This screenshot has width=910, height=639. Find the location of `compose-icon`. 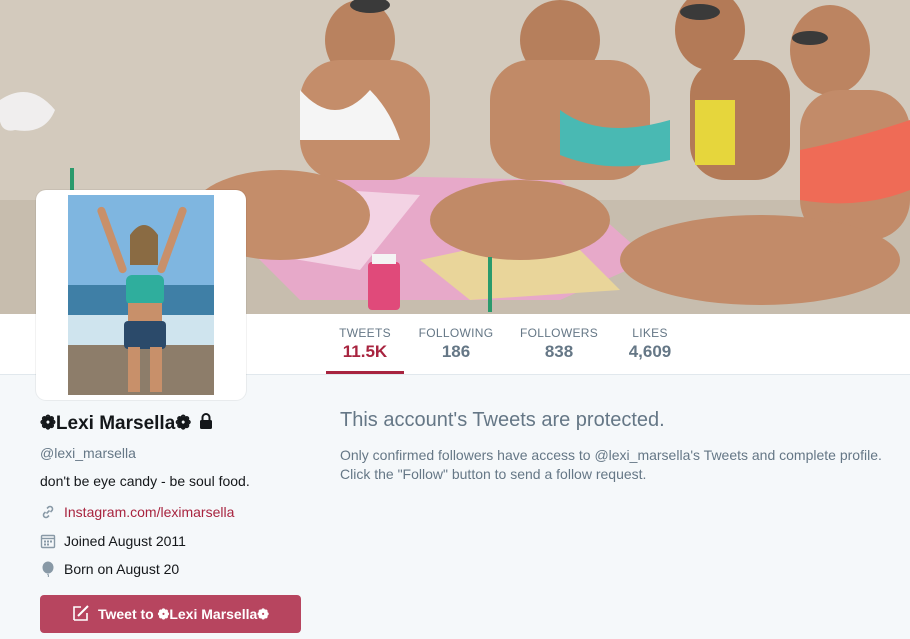

compose-icon is located at coordinates (81, 614).